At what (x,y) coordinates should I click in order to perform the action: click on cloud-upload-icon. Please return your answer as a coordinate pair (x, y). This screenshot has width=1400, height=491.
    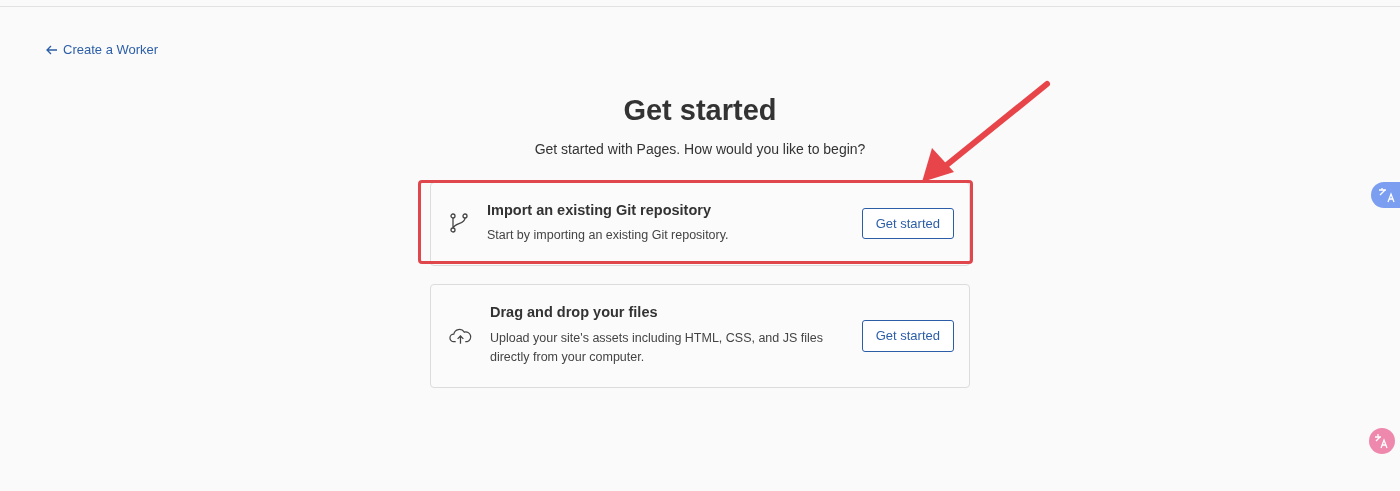
    Looking at the image, I should click on (460, 335).